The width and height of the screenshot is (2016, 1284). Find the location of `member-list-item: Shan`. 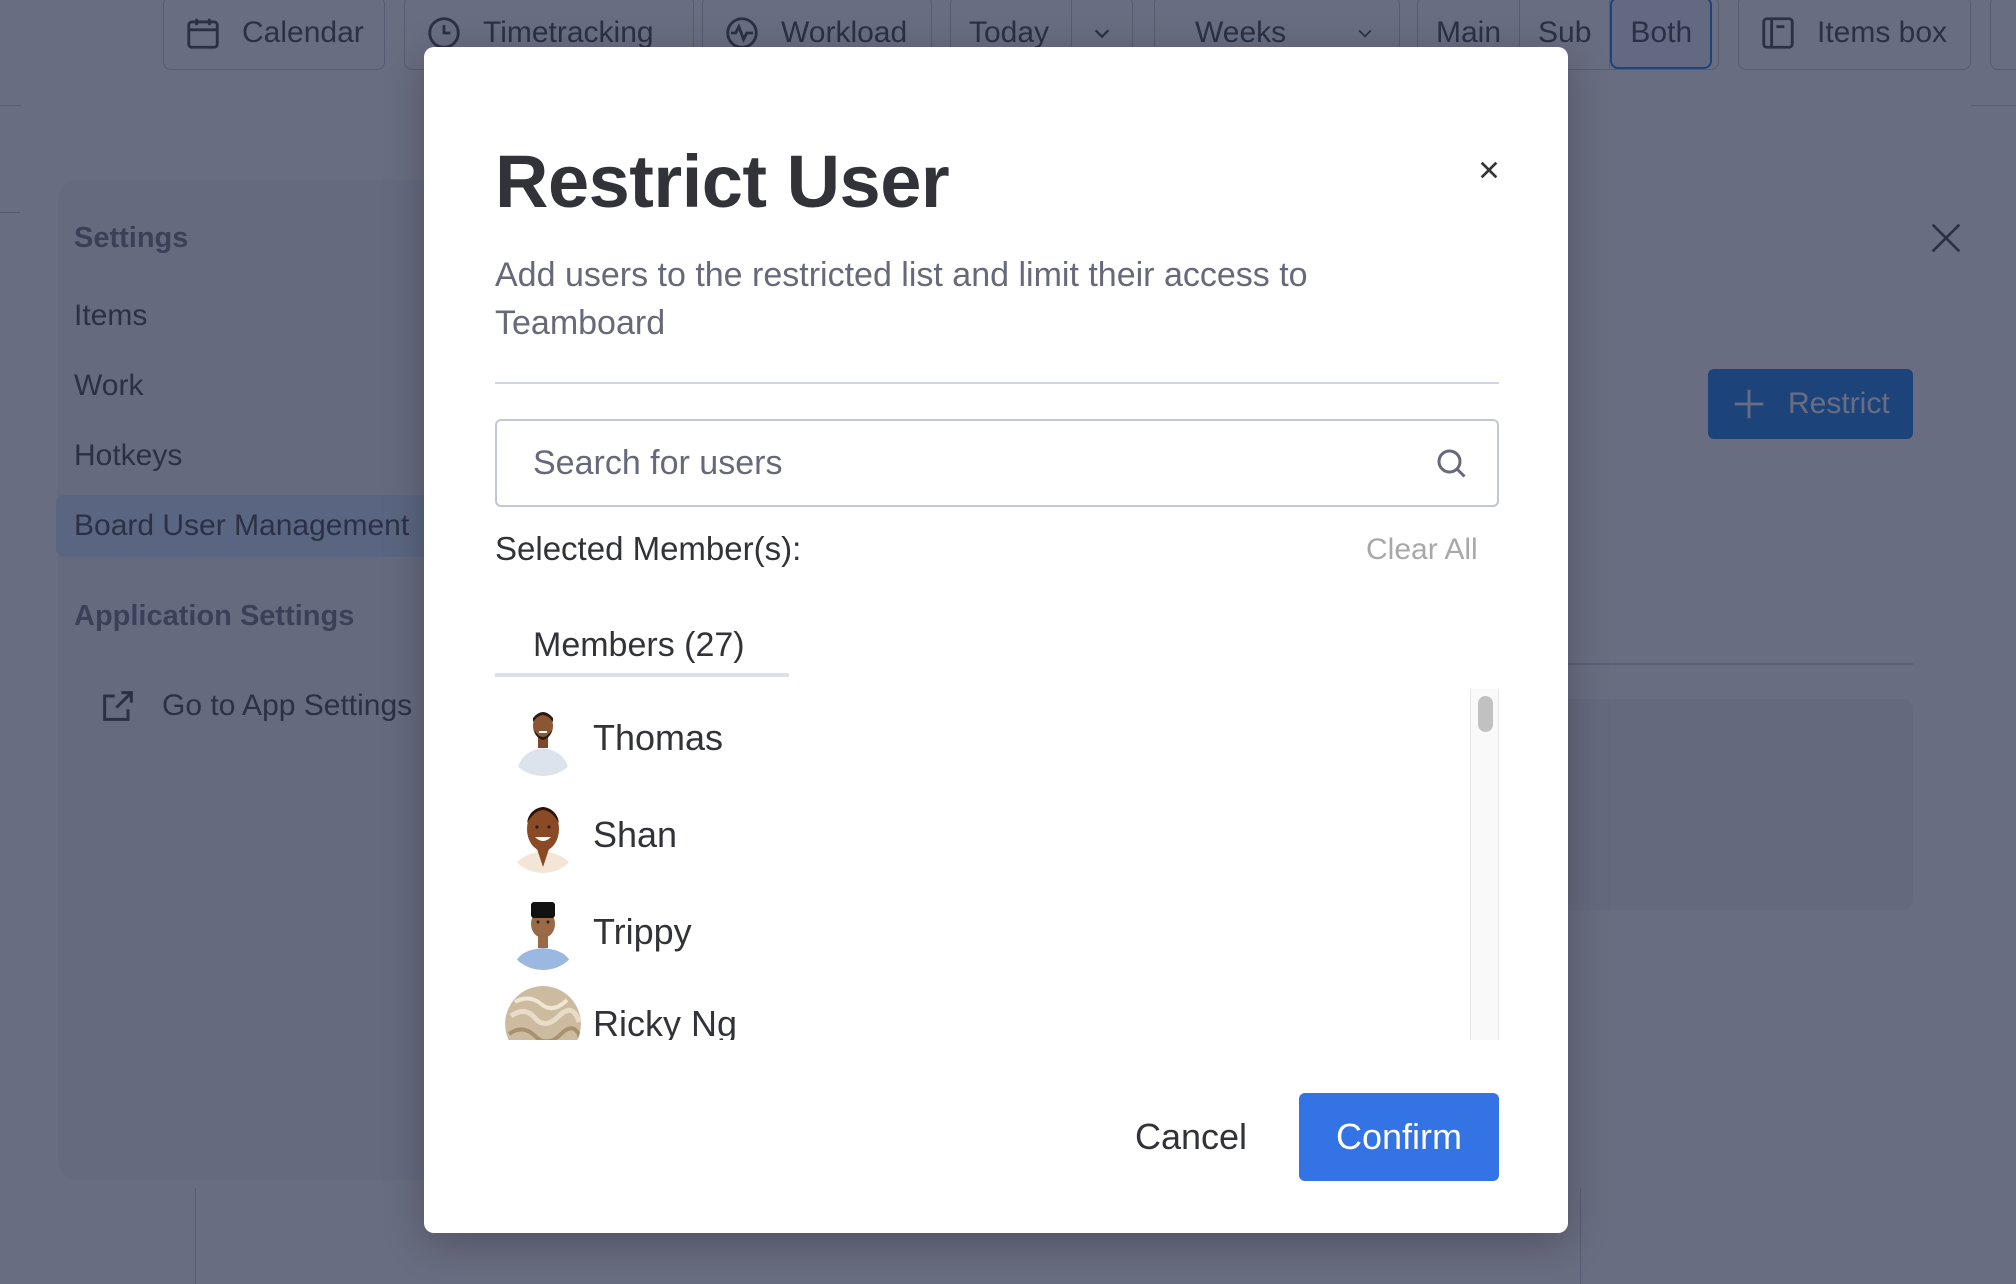

member-list-item: Shan is located at coordinates (586, 835).